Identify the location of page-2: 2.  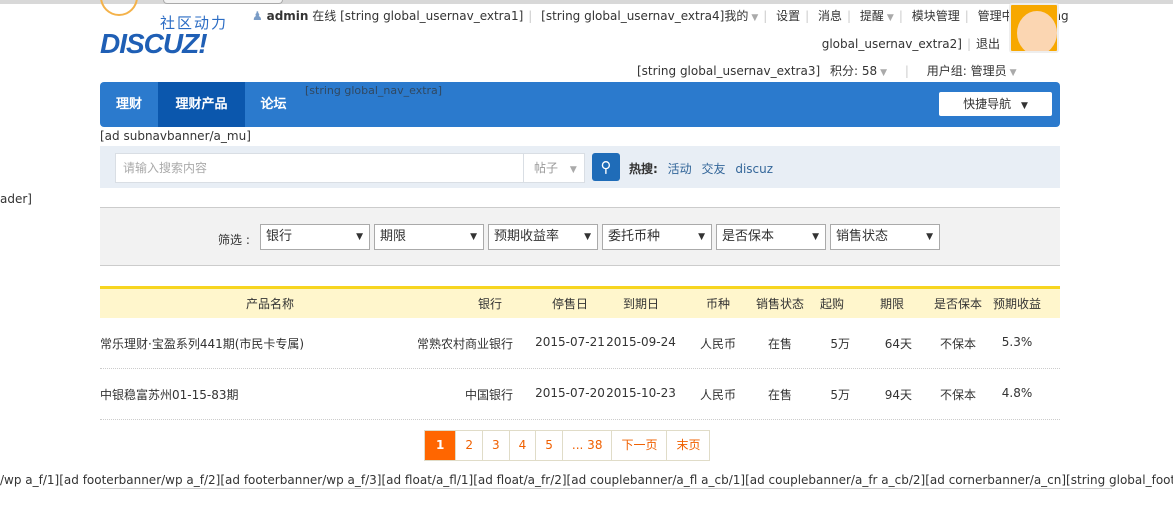
(469, 445).